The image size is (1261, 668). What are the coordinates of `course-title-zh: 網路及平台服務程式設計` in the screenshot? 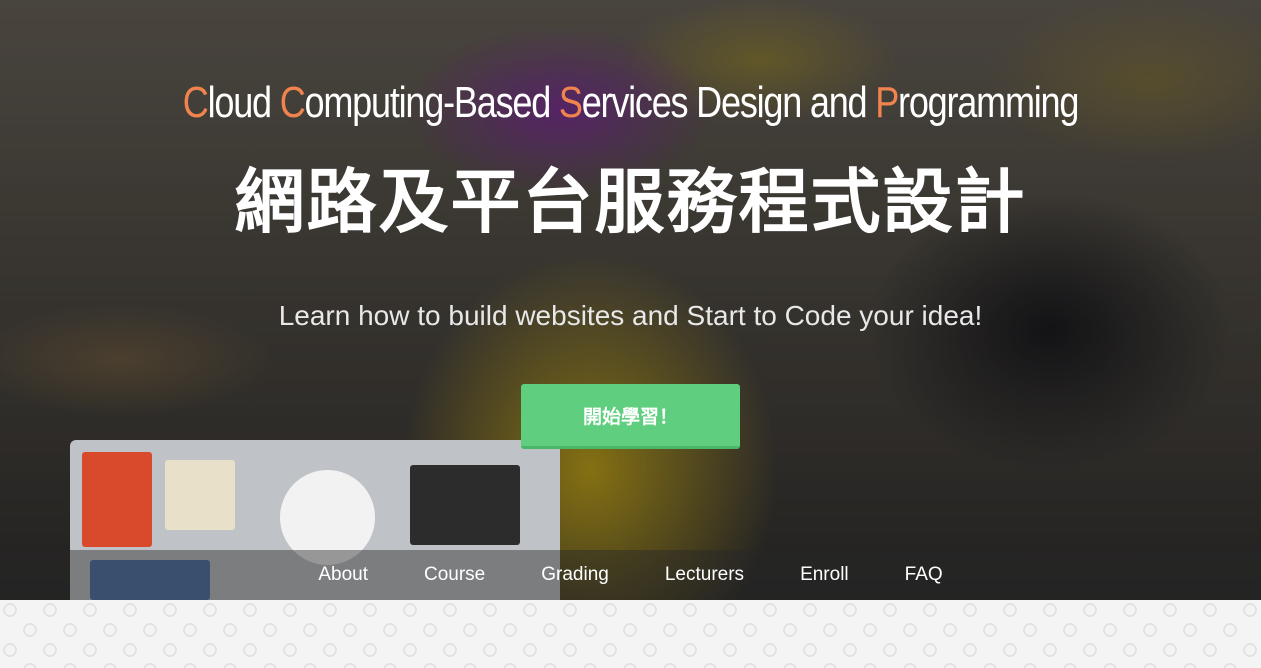 It's located at (630, 202).